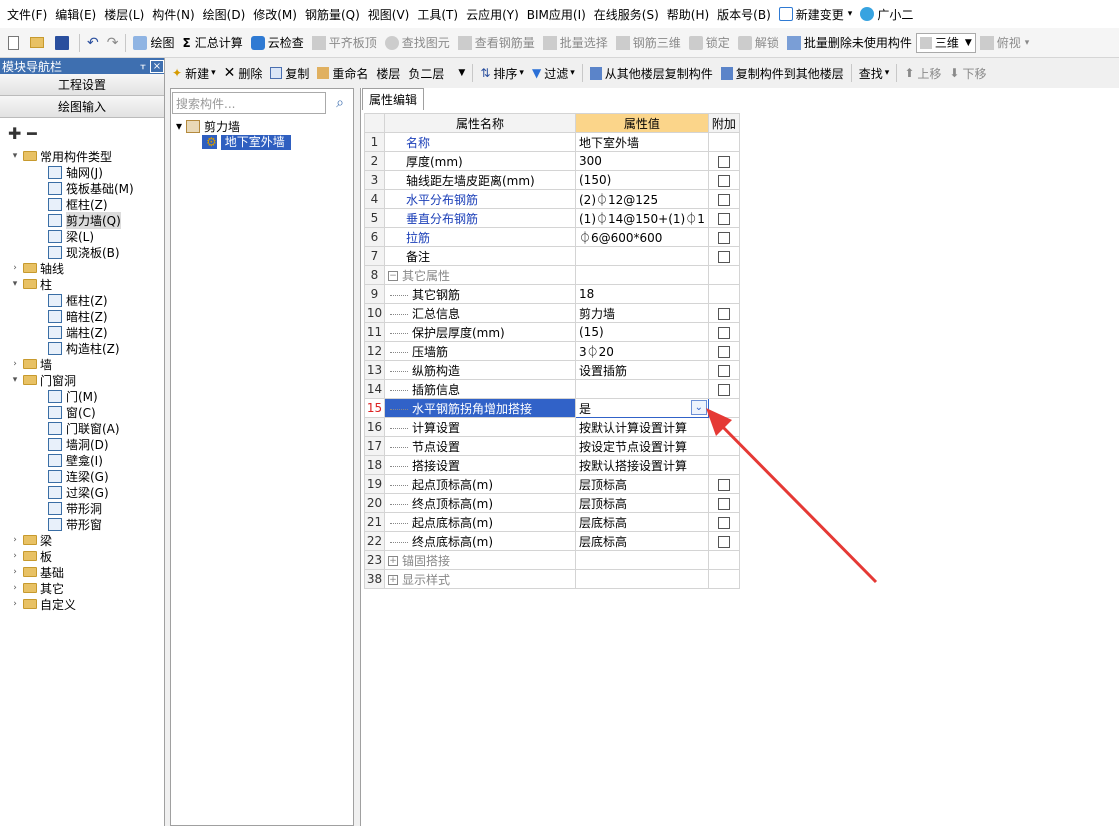 The image size is (1119, 826). Describe the element at coordinates (642, 370) in the screenshot. I see `property-value-cell: 设置插筋` at that location.